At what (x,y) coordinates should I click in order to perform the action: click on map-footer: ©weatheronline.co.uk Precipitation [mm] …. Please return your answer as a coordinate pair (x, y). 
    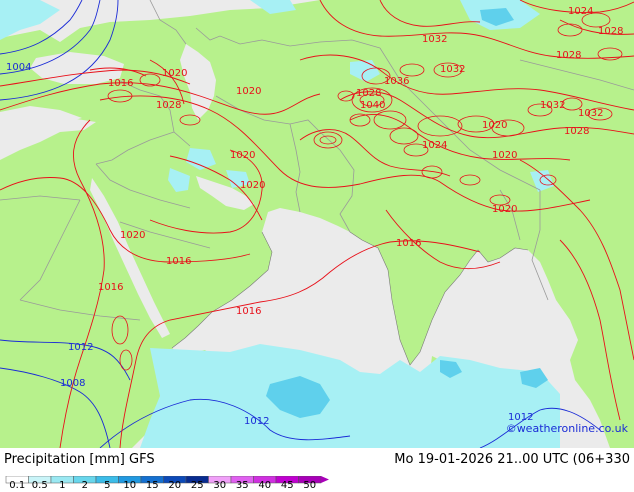
    Looking at the image, I should click on (317, 457).